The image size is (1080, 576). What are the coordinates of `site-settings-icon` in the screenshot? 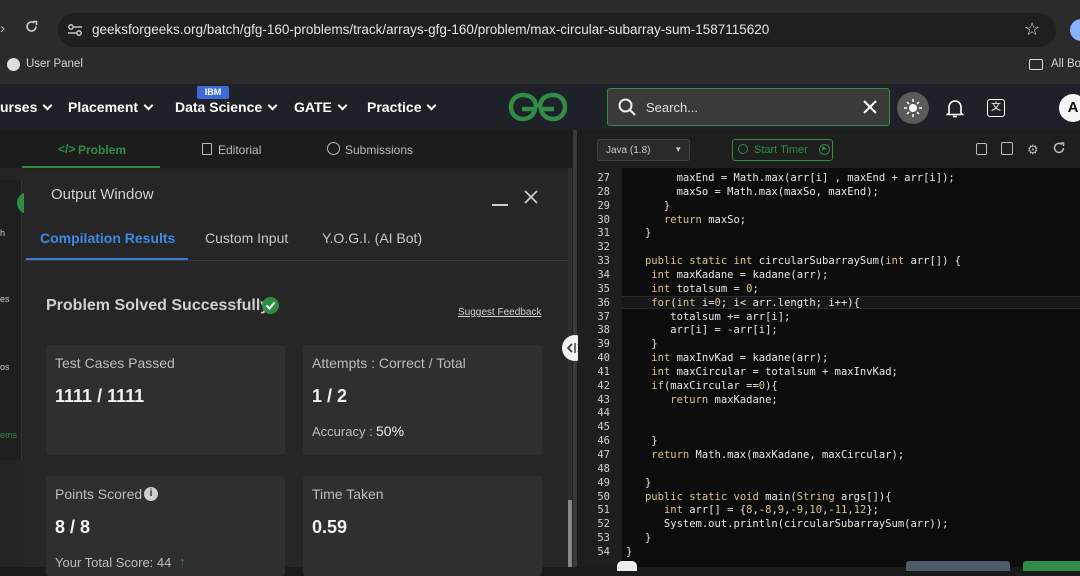 It's located at (75, 32).